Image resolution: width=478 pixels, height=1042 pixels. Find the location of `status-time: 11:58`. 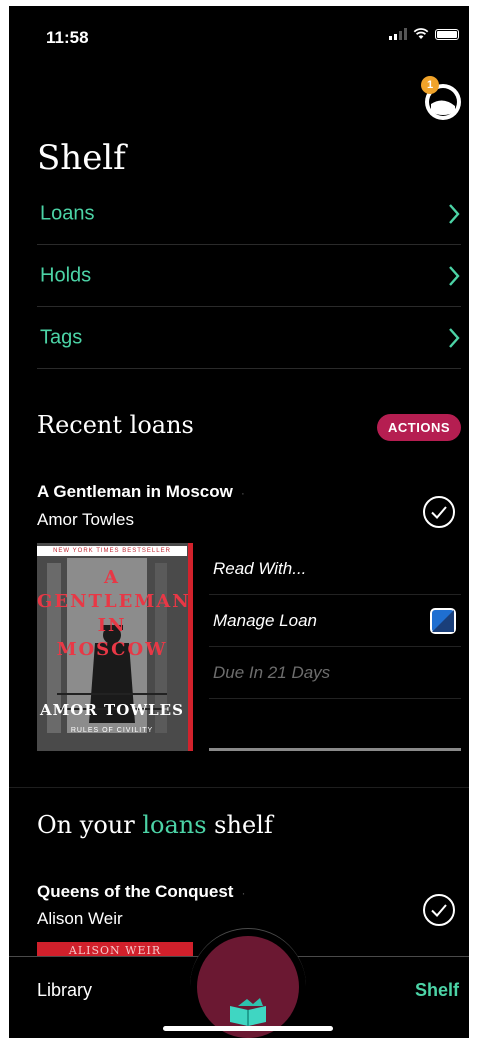

status-time: 11:58 is located at coordinates (67, 37).